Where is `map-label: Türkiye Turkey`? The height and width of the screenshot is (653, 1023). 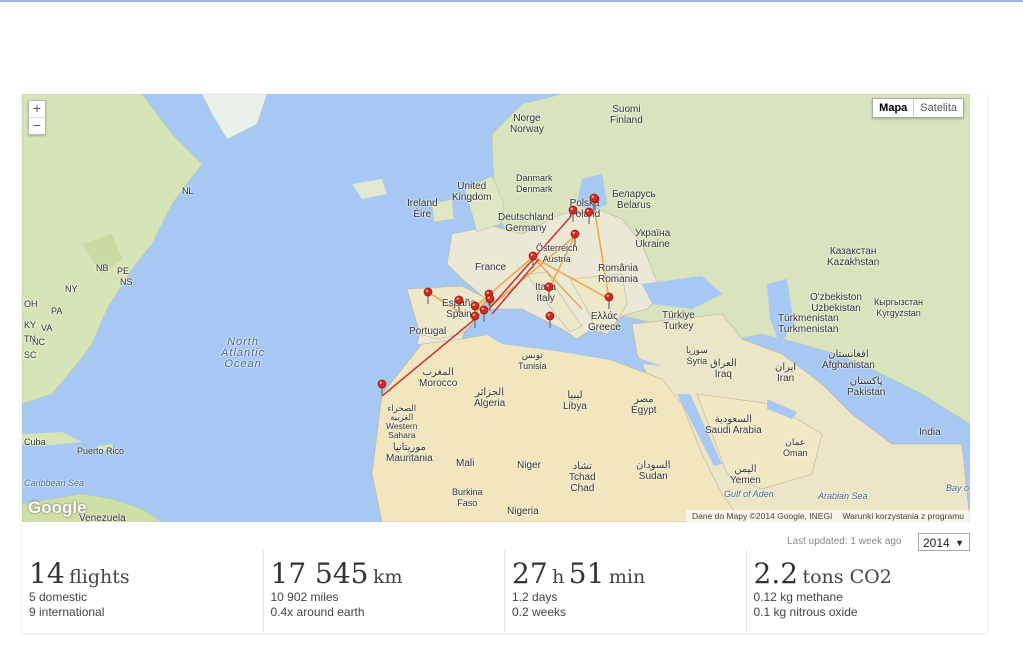 map-label: Türkiye Turkey is located at coordinates (678, 321).